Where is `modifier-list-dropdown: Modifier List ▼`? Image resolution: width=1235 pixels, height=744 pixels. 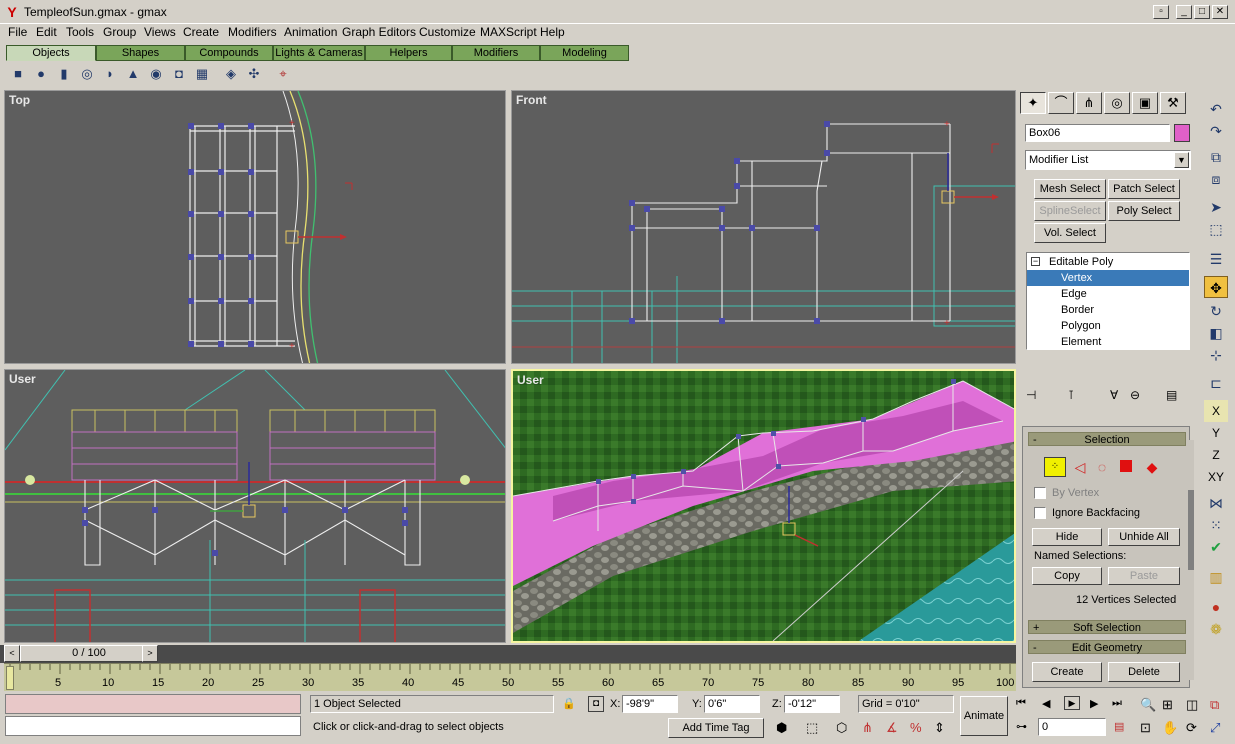
modifier-list-dropdown: Modifier List ▼ is located at coordinates (1108, 160).